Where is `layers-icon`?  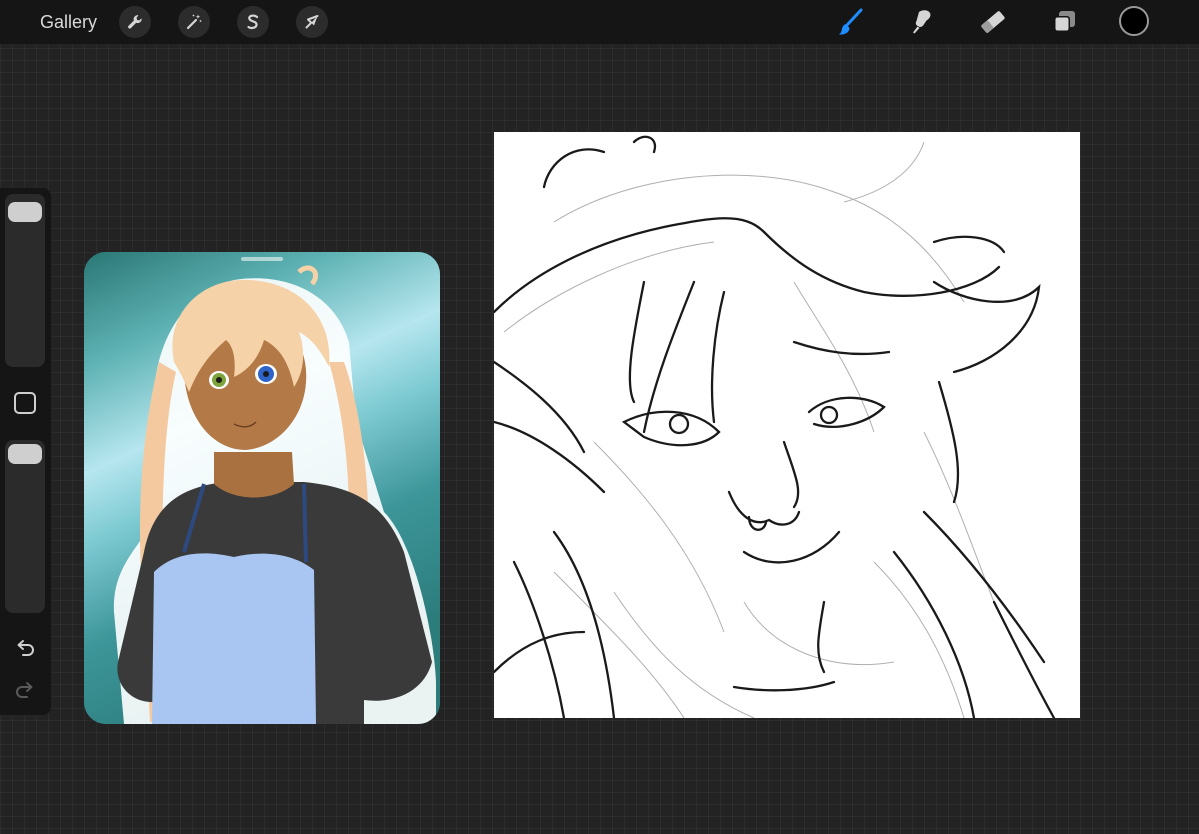 layers-icon is located at coordinates (1064, 21).